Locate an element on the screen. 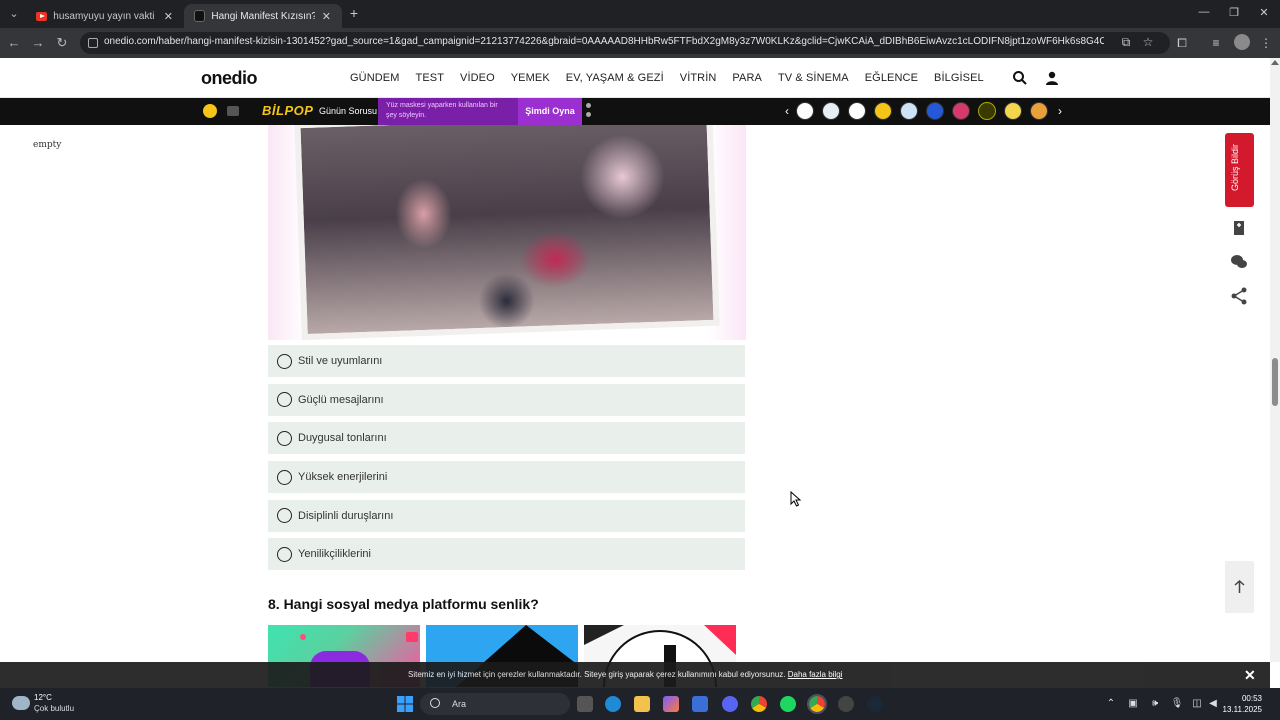 The image size is (1280, 720). store-icon is located at coordinates (700, 704).